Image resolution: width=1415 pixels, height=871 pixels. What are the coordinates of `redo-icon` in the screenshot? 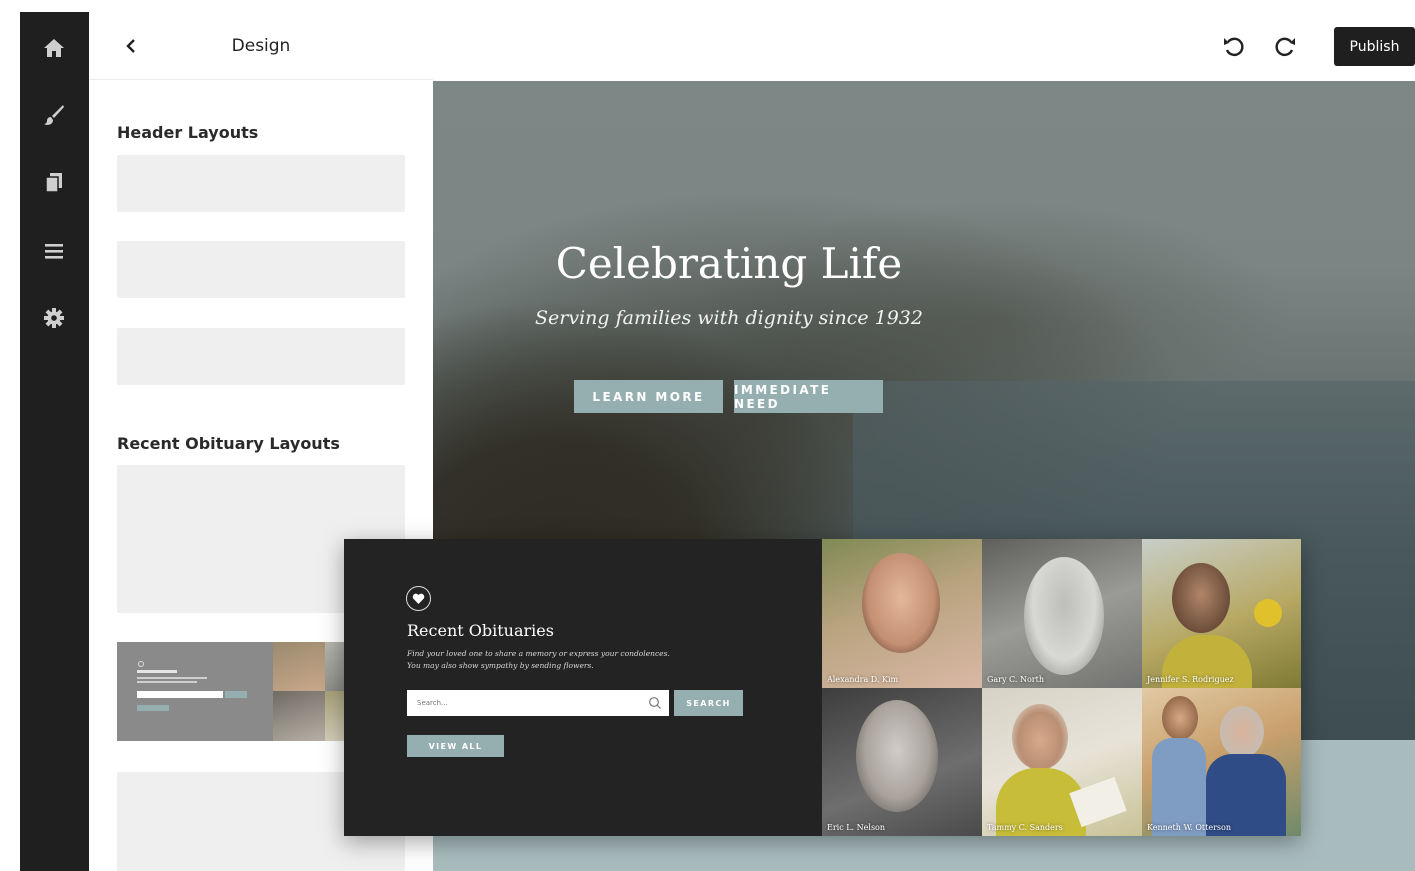 It's located at (1285, 46).